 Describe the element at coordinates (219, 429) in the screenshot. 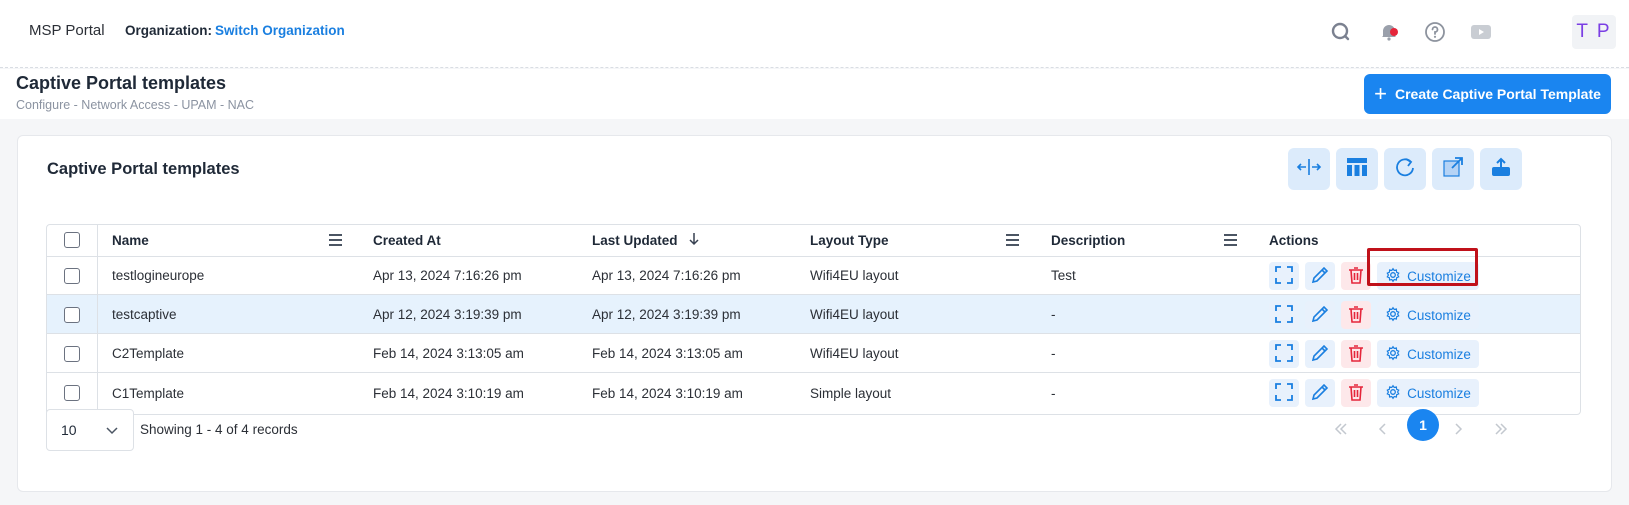

I see `records-count: Showing 1 - 4 of 4 records` at that location.